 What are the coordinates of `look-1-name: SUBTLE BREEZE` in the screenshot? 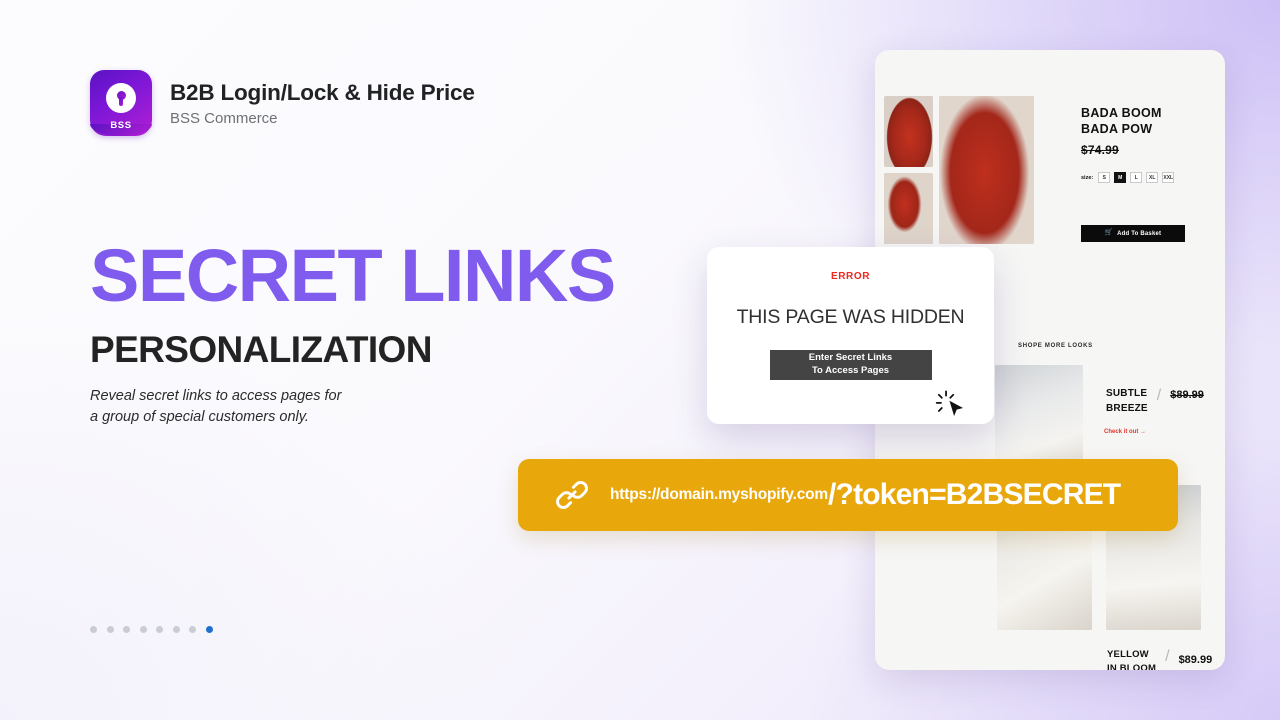 It's located at (1127, 401).